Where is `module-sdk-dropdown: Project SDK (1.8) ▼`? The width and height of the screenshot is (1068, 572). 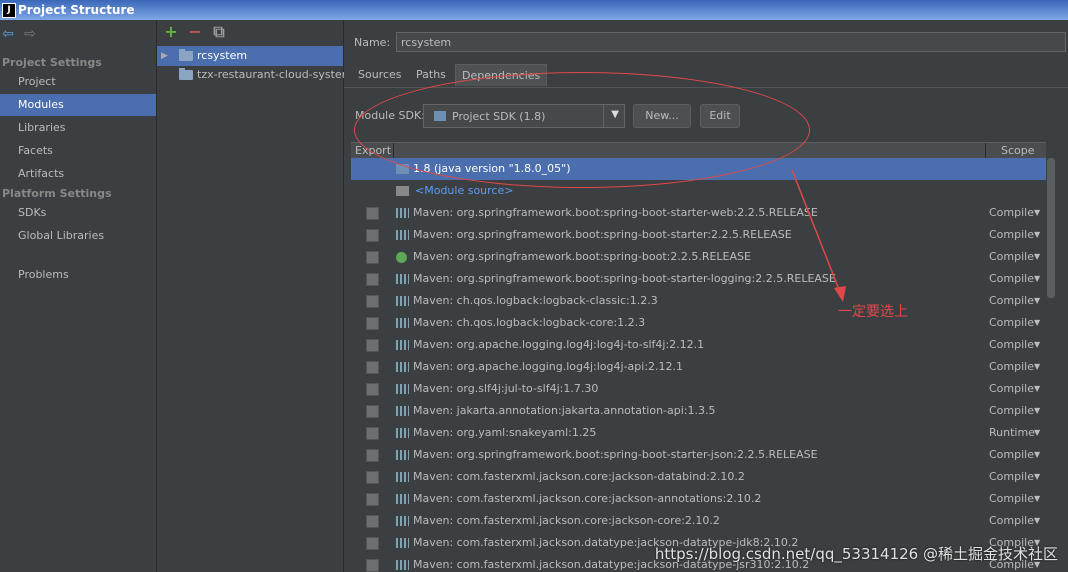
module-sdk-dropdown: Project SDK (1.8) ▼ is located at coordinates (524, 116).